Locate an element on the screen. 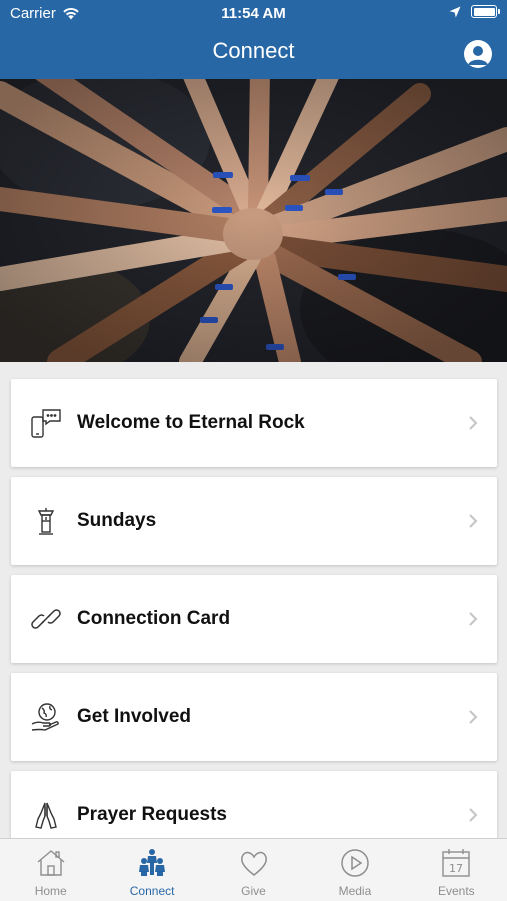 The height and width of the screenshot is (901, 507). clock: 11:54 AM is located at coordinates (253, 13).